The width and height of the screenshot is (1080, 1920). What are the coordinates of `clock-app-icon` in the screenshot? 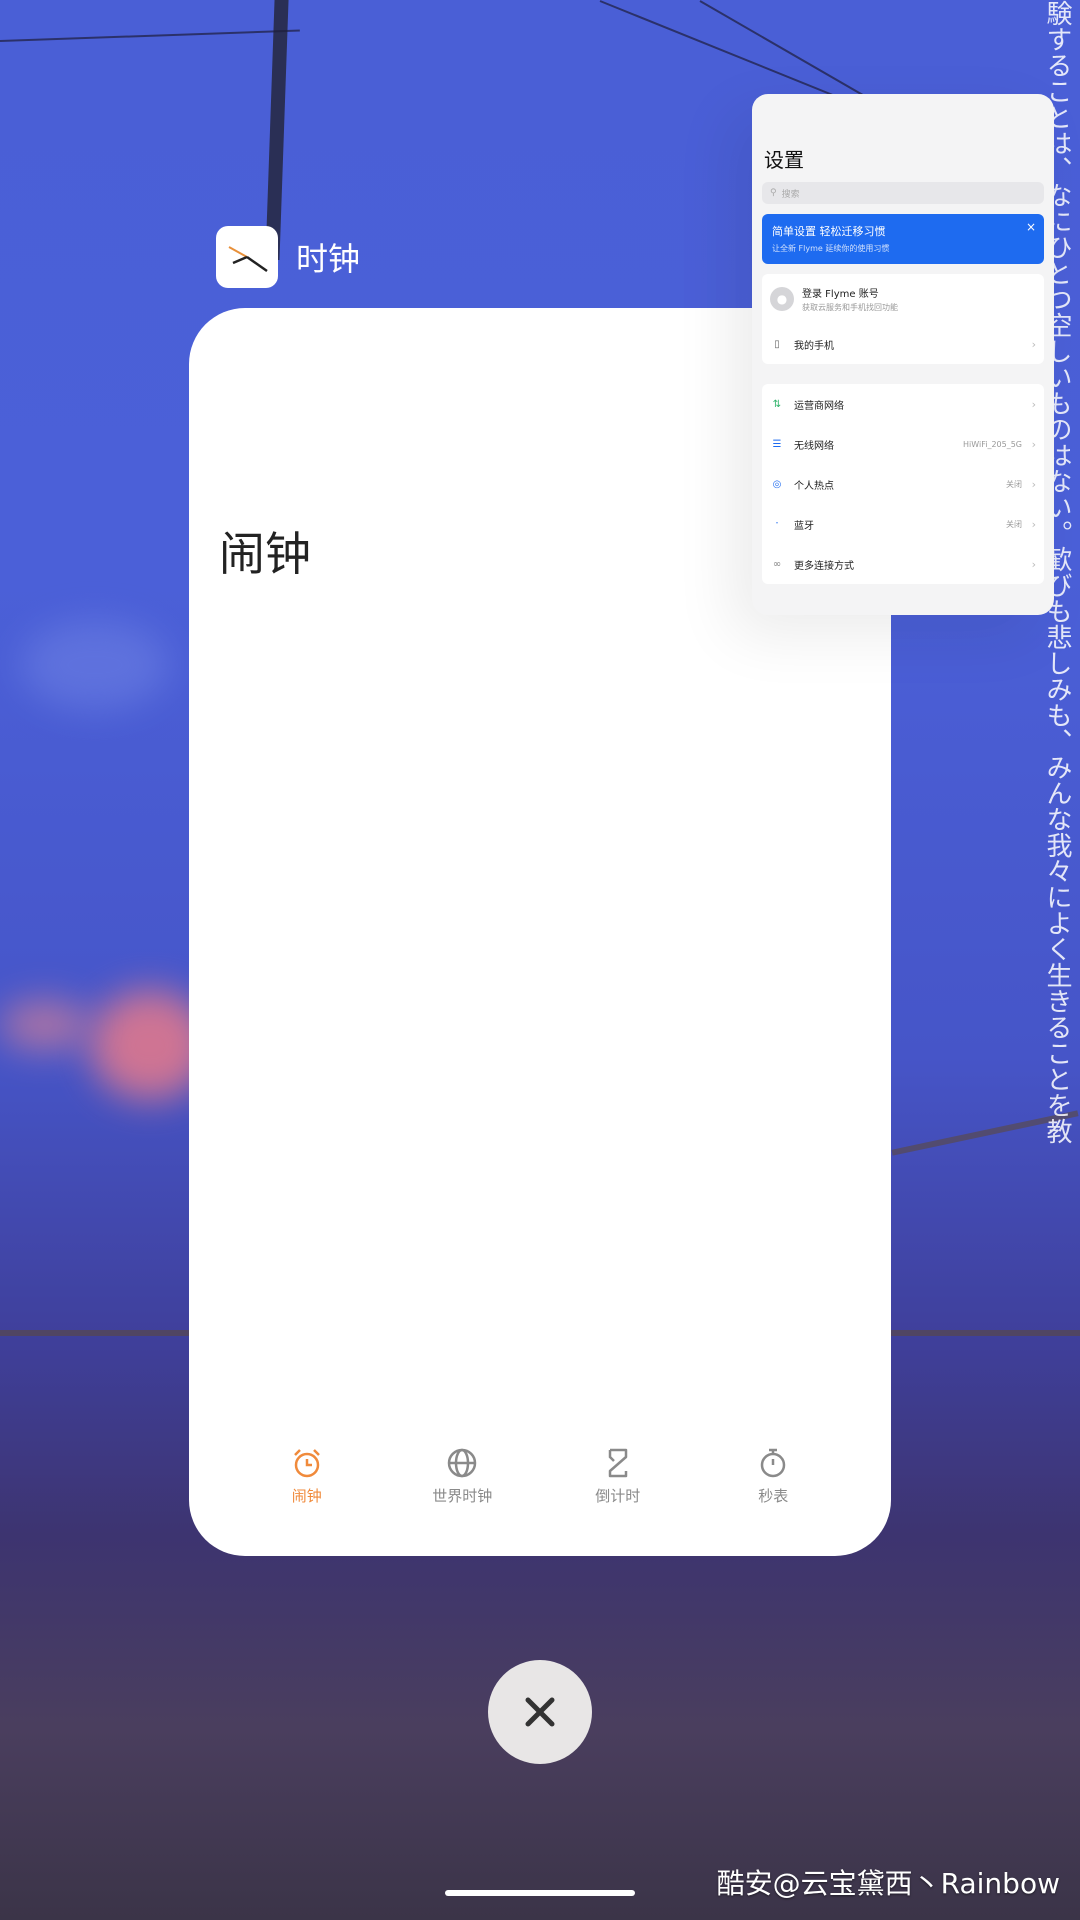 It's located at (247, 257).